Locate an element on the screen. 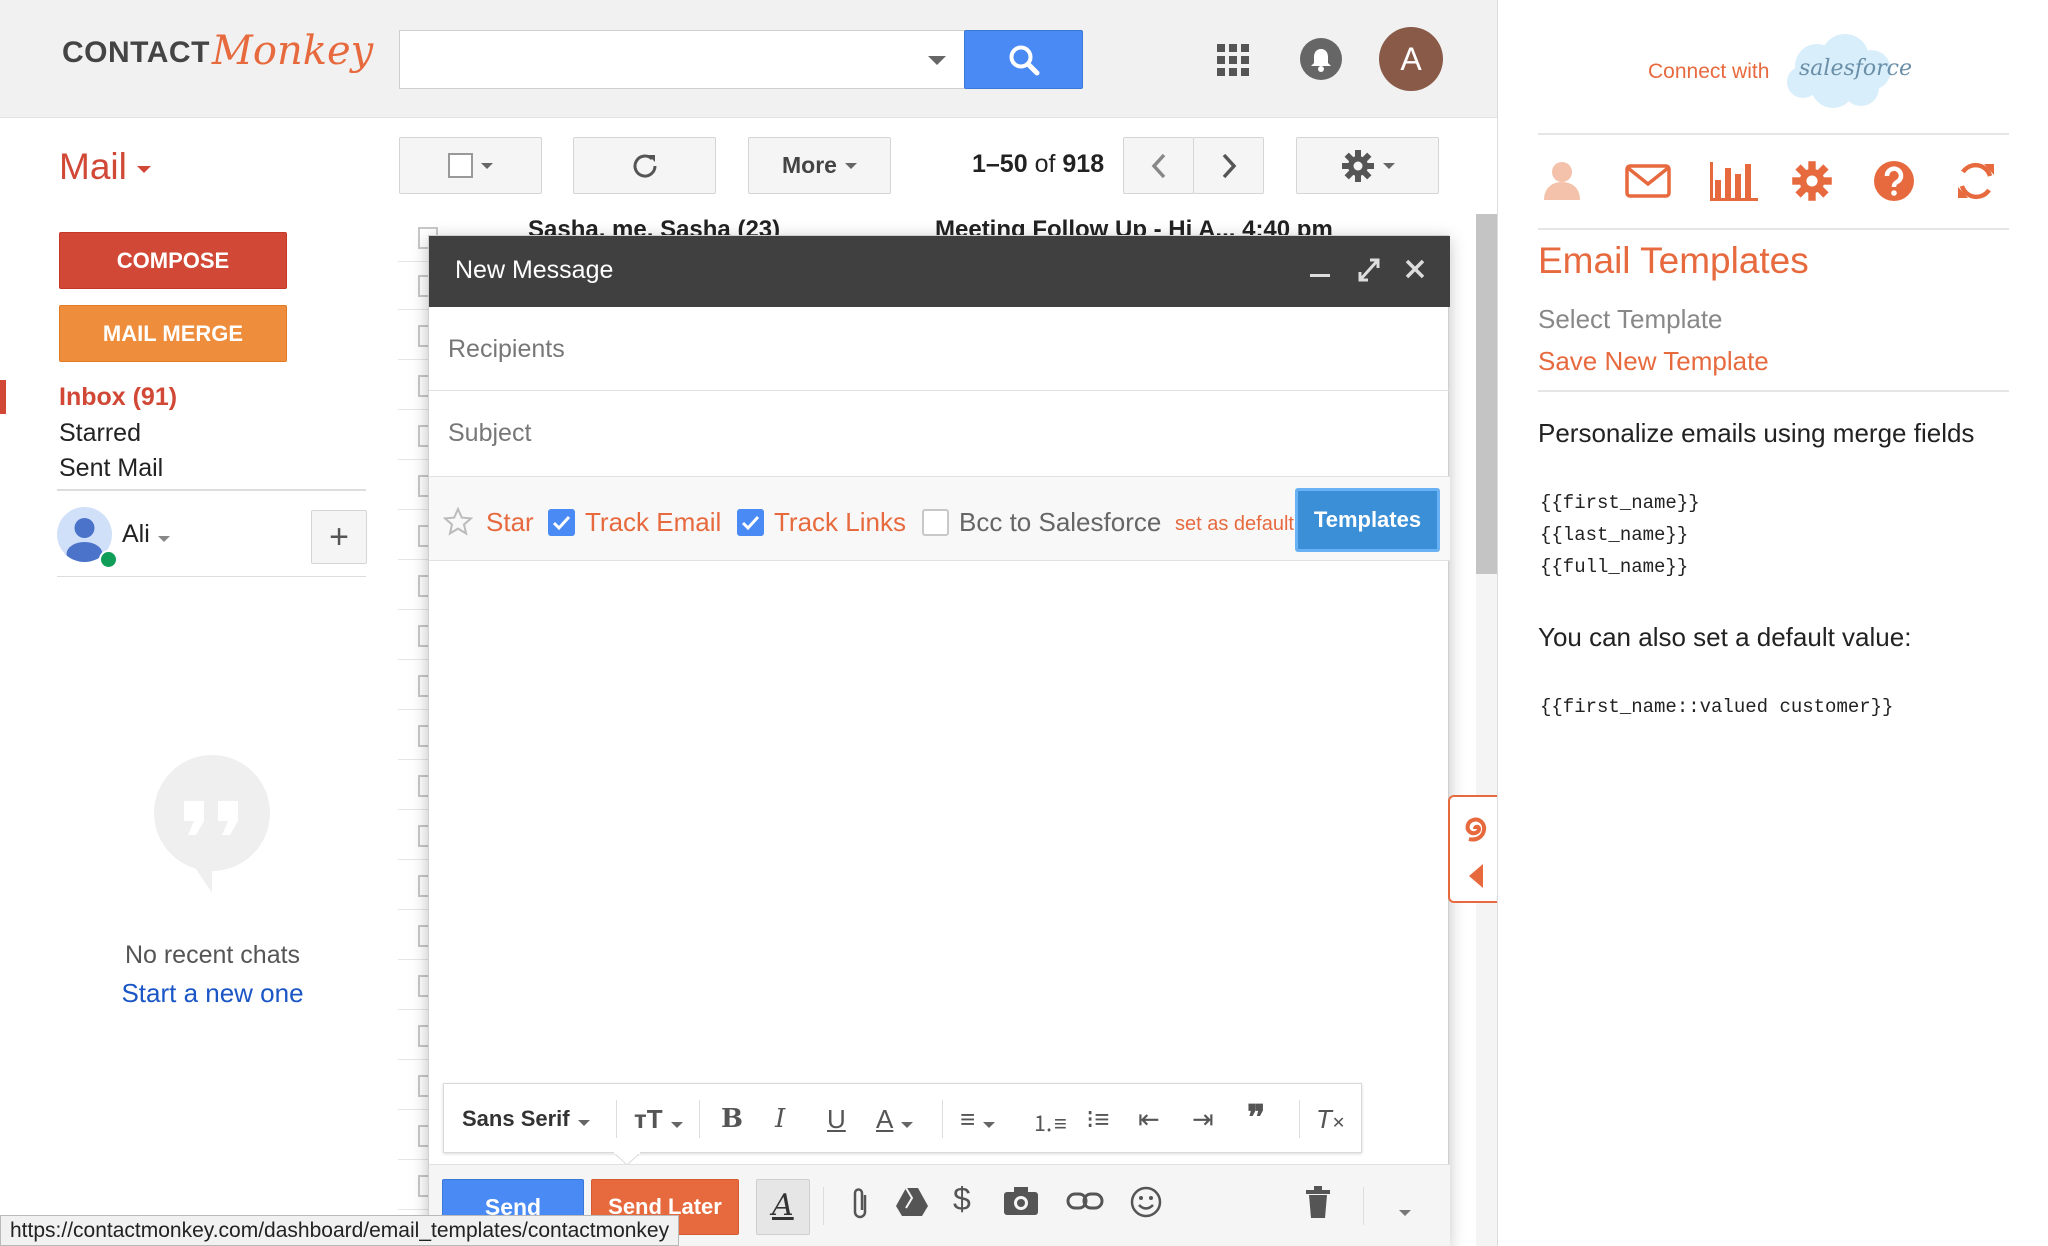 The width and height of the screenshot is (2048, 1246). mail-merge-button: MAIL MERGE is located at coordinates (173, 333).